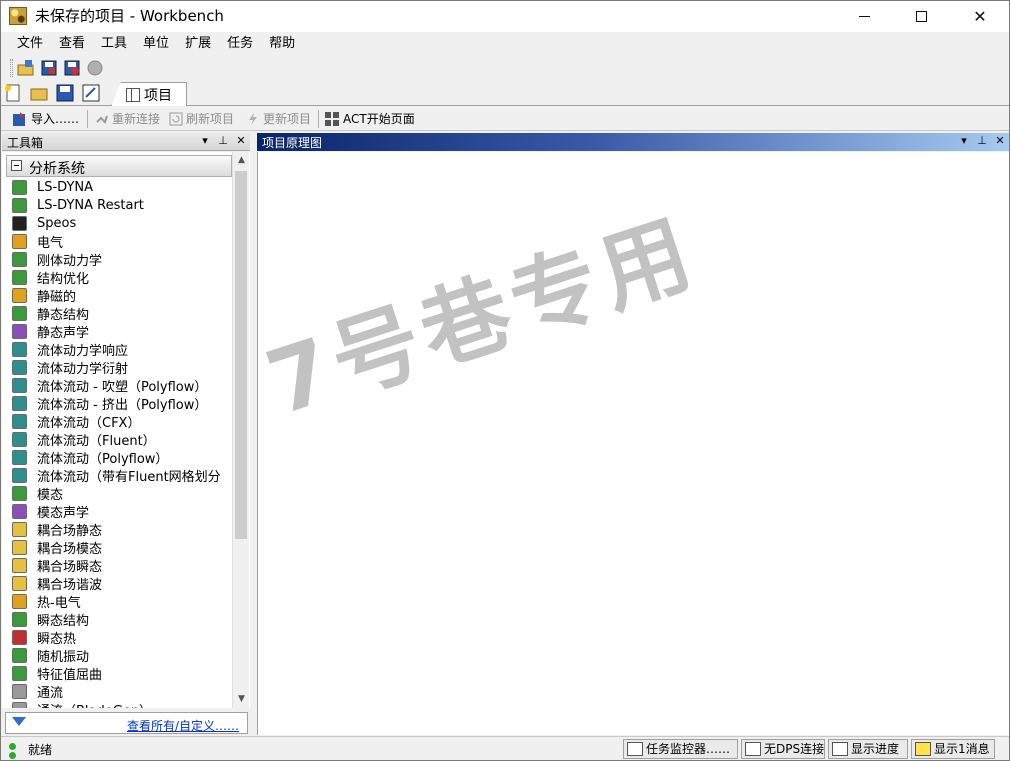 This screenshot has width=1010, height=761. I want to click on list-item: 通流（BladeGen）, so click(122, 704).